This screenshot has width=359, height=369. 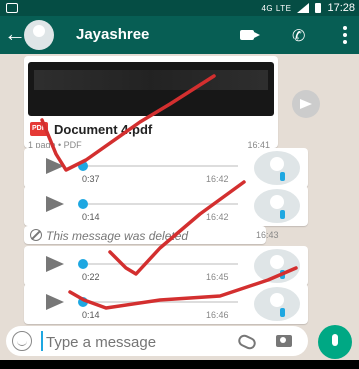 I want to click on document-name: Document 4.pdf, so click(x=103, y=129).